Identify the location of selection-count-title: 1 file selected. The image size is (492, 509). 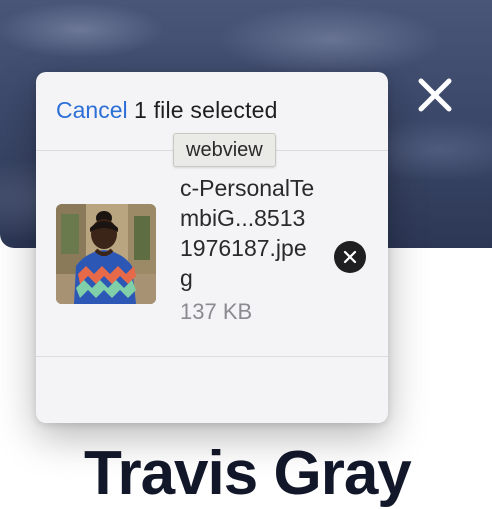
(206, 110).